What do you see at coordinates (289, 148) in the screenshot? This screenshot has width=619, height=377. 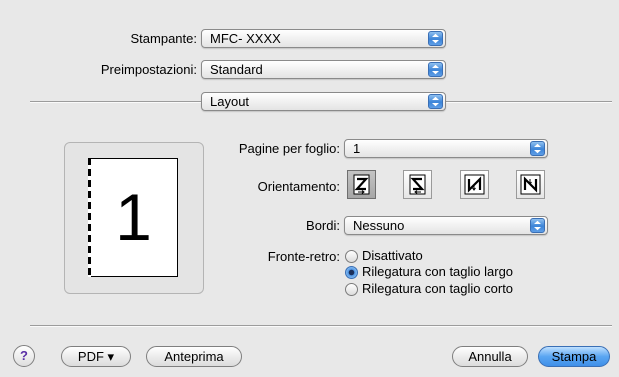 I see `pages-per-sheet-label: Pagine per foglio:` at bounding box center [289, 148].